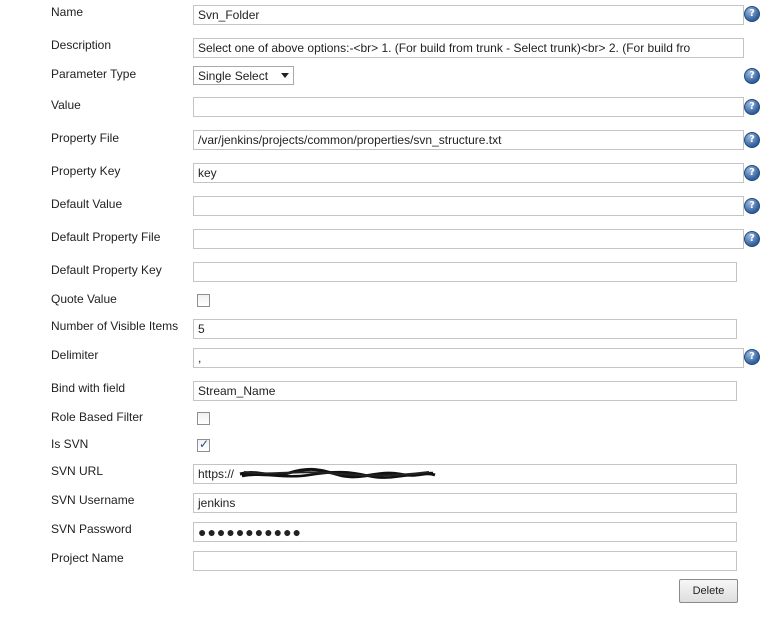  What do you see at coordinates (106, 237) in the screenshot?
I see `default-property-file-label: Default Property File` at bounding box center [106, 237].